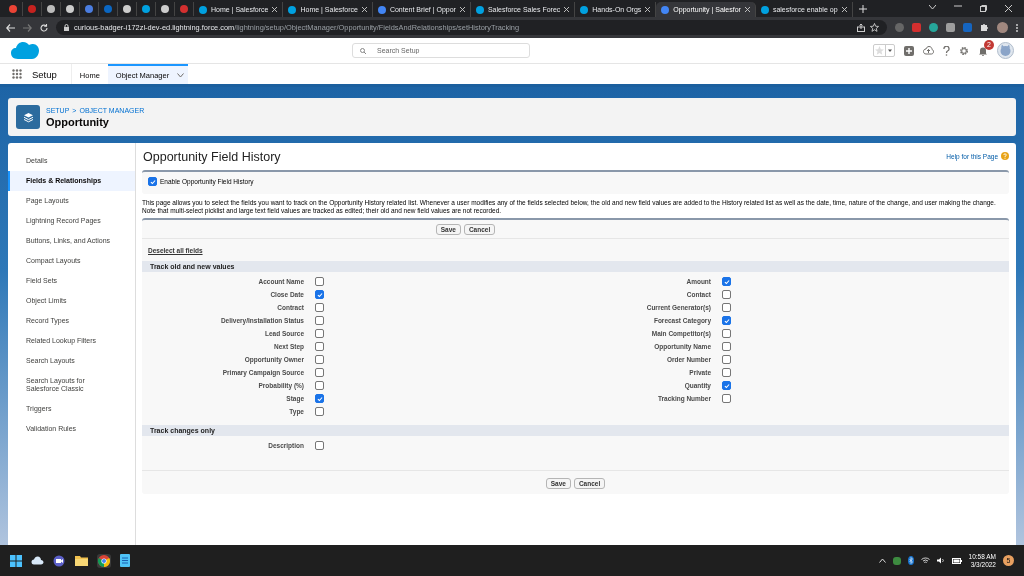 Image resolution: width=1024 pixels, height=576 pixels. Describe the element at coordinates (81, 560) in the screenshot. I see `folder-icon` at that location.